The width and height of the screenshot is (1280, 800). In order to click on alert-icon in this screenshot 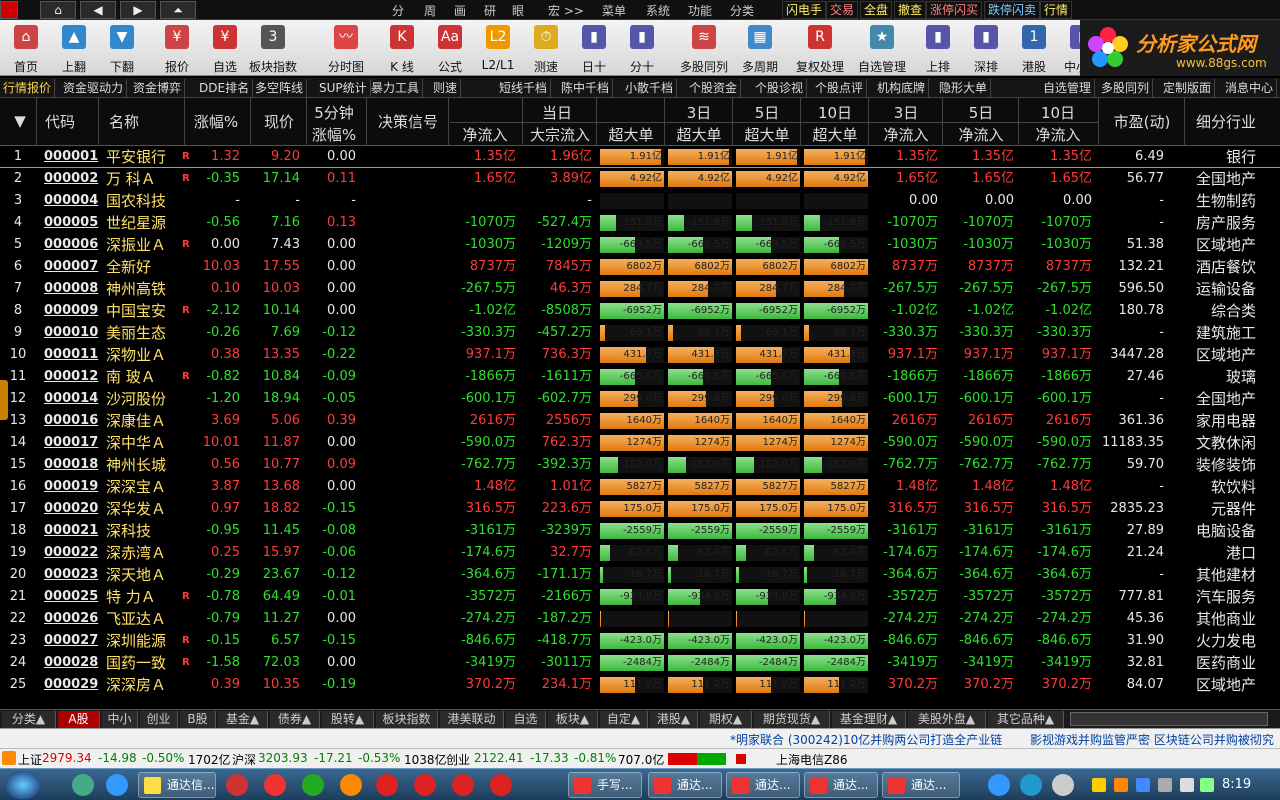, I will do `click(9, 758)`.